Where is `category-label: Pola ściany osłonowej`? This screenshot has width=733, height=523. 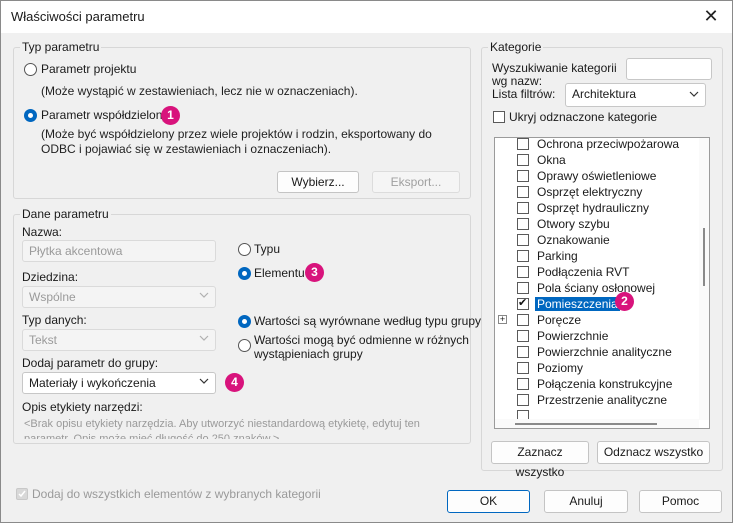
category-label: Pola ściany osłonowej is located at coordinates (596, 288).